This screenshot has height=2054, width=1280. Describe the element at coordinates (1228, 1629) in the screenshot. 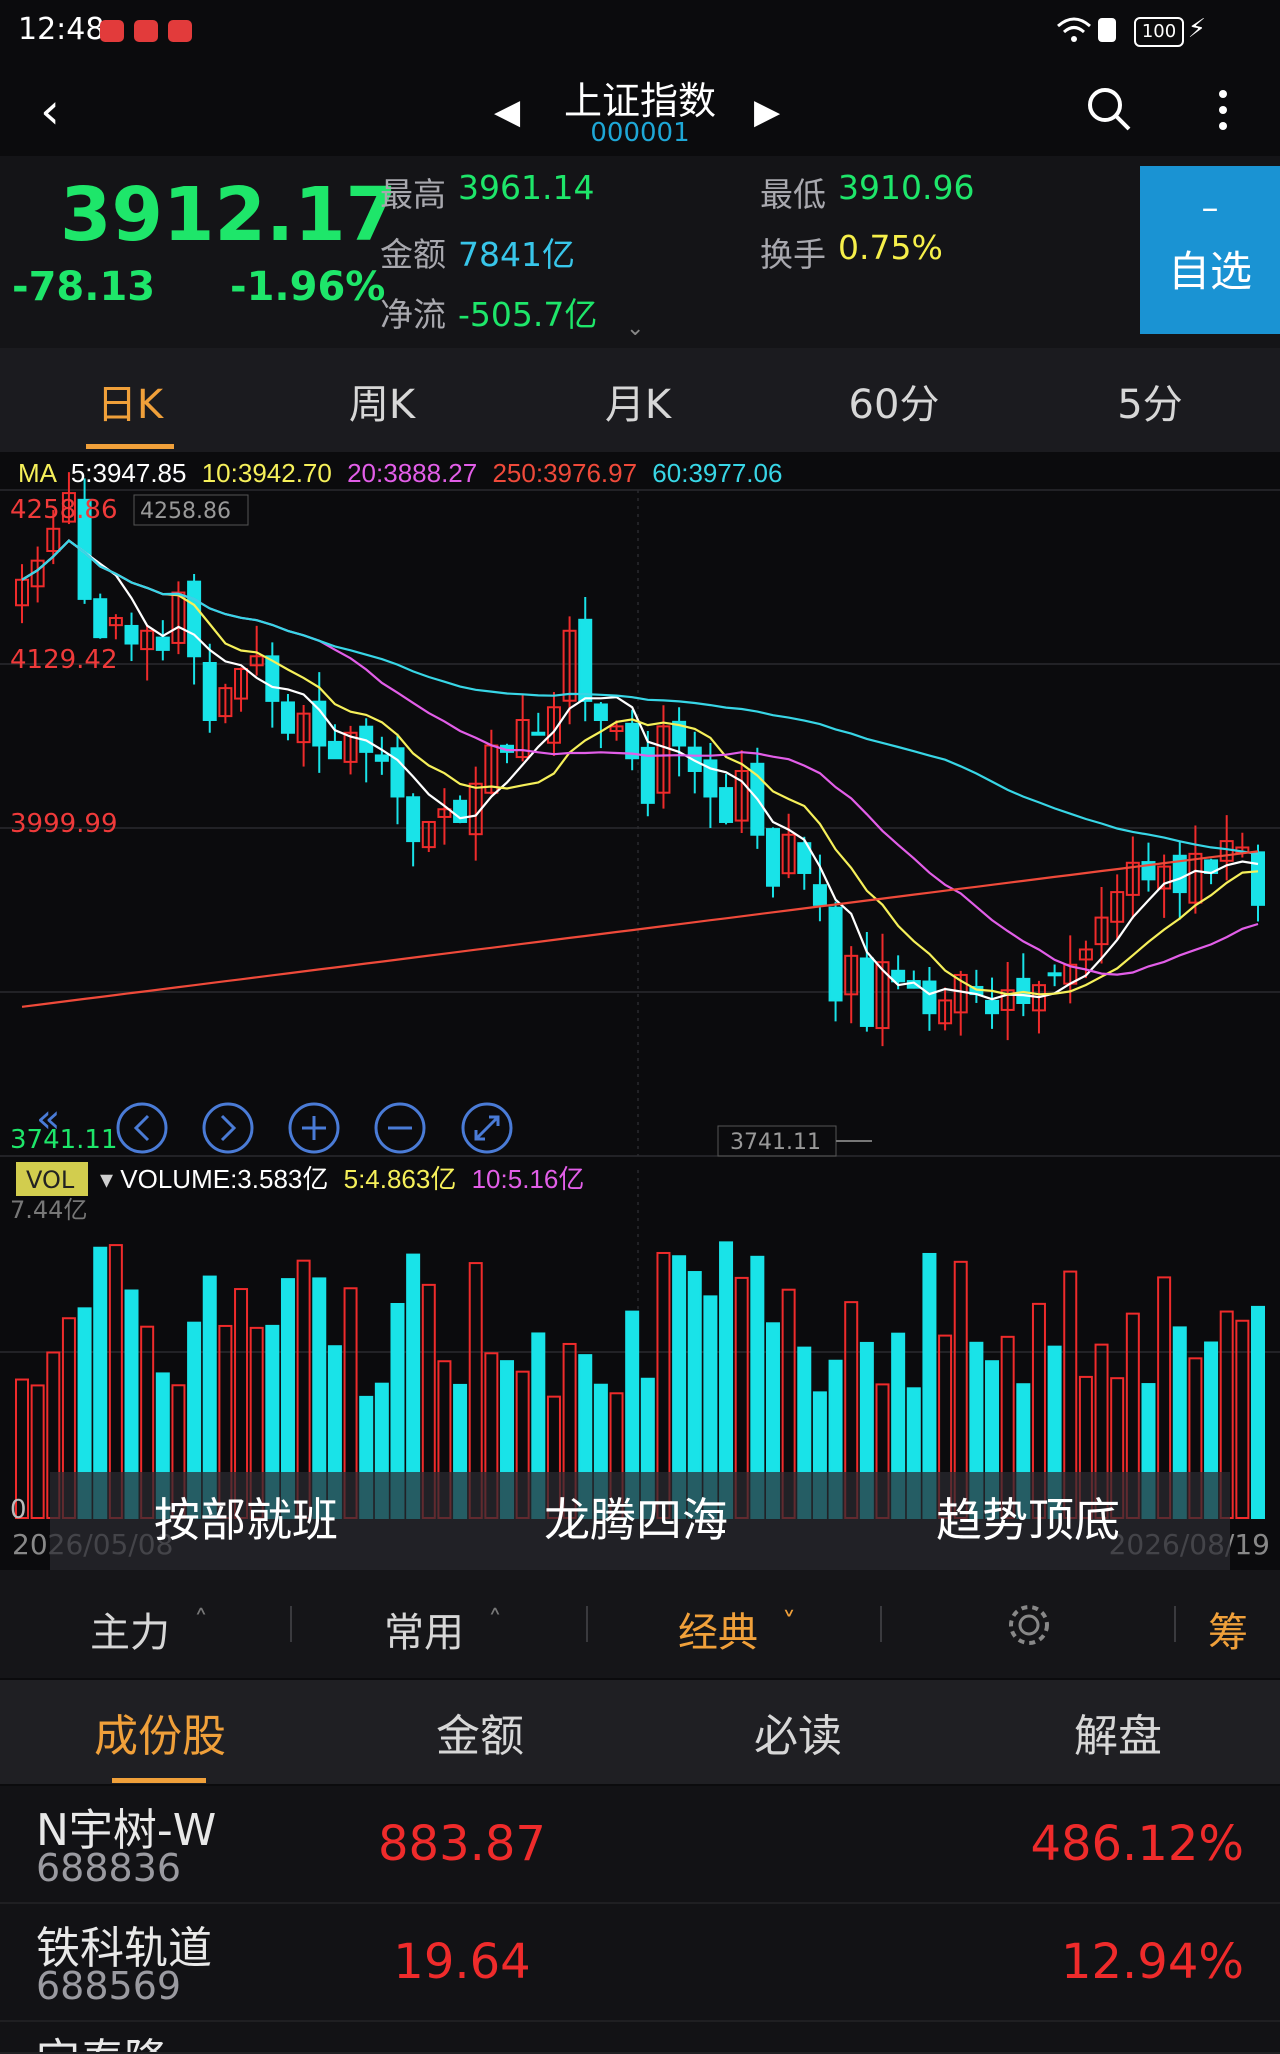

I see `chip-button: 筹` at that location.